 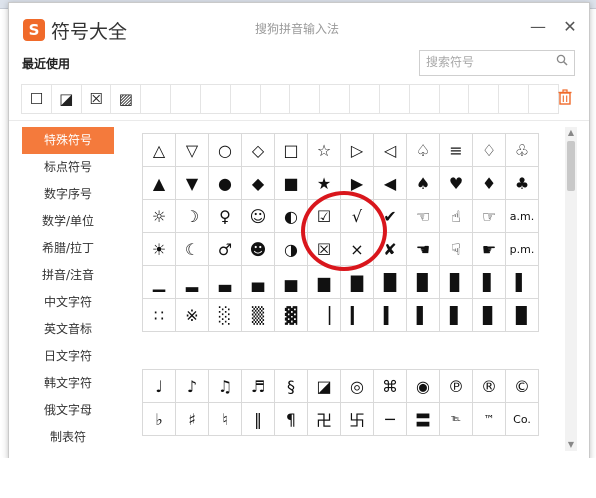 What do you see at coordinates (390, 183) in the screenshot?
I see `symbol-cell: ◀` at bounding box center [390, 183].